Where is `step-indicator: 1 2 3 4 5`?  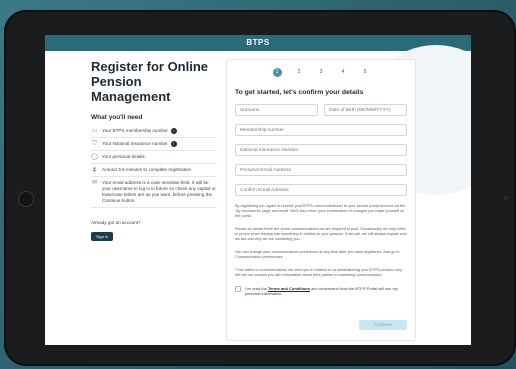
step-indicator: 1 2 3 4 5 is located at coordinates (321, 72).